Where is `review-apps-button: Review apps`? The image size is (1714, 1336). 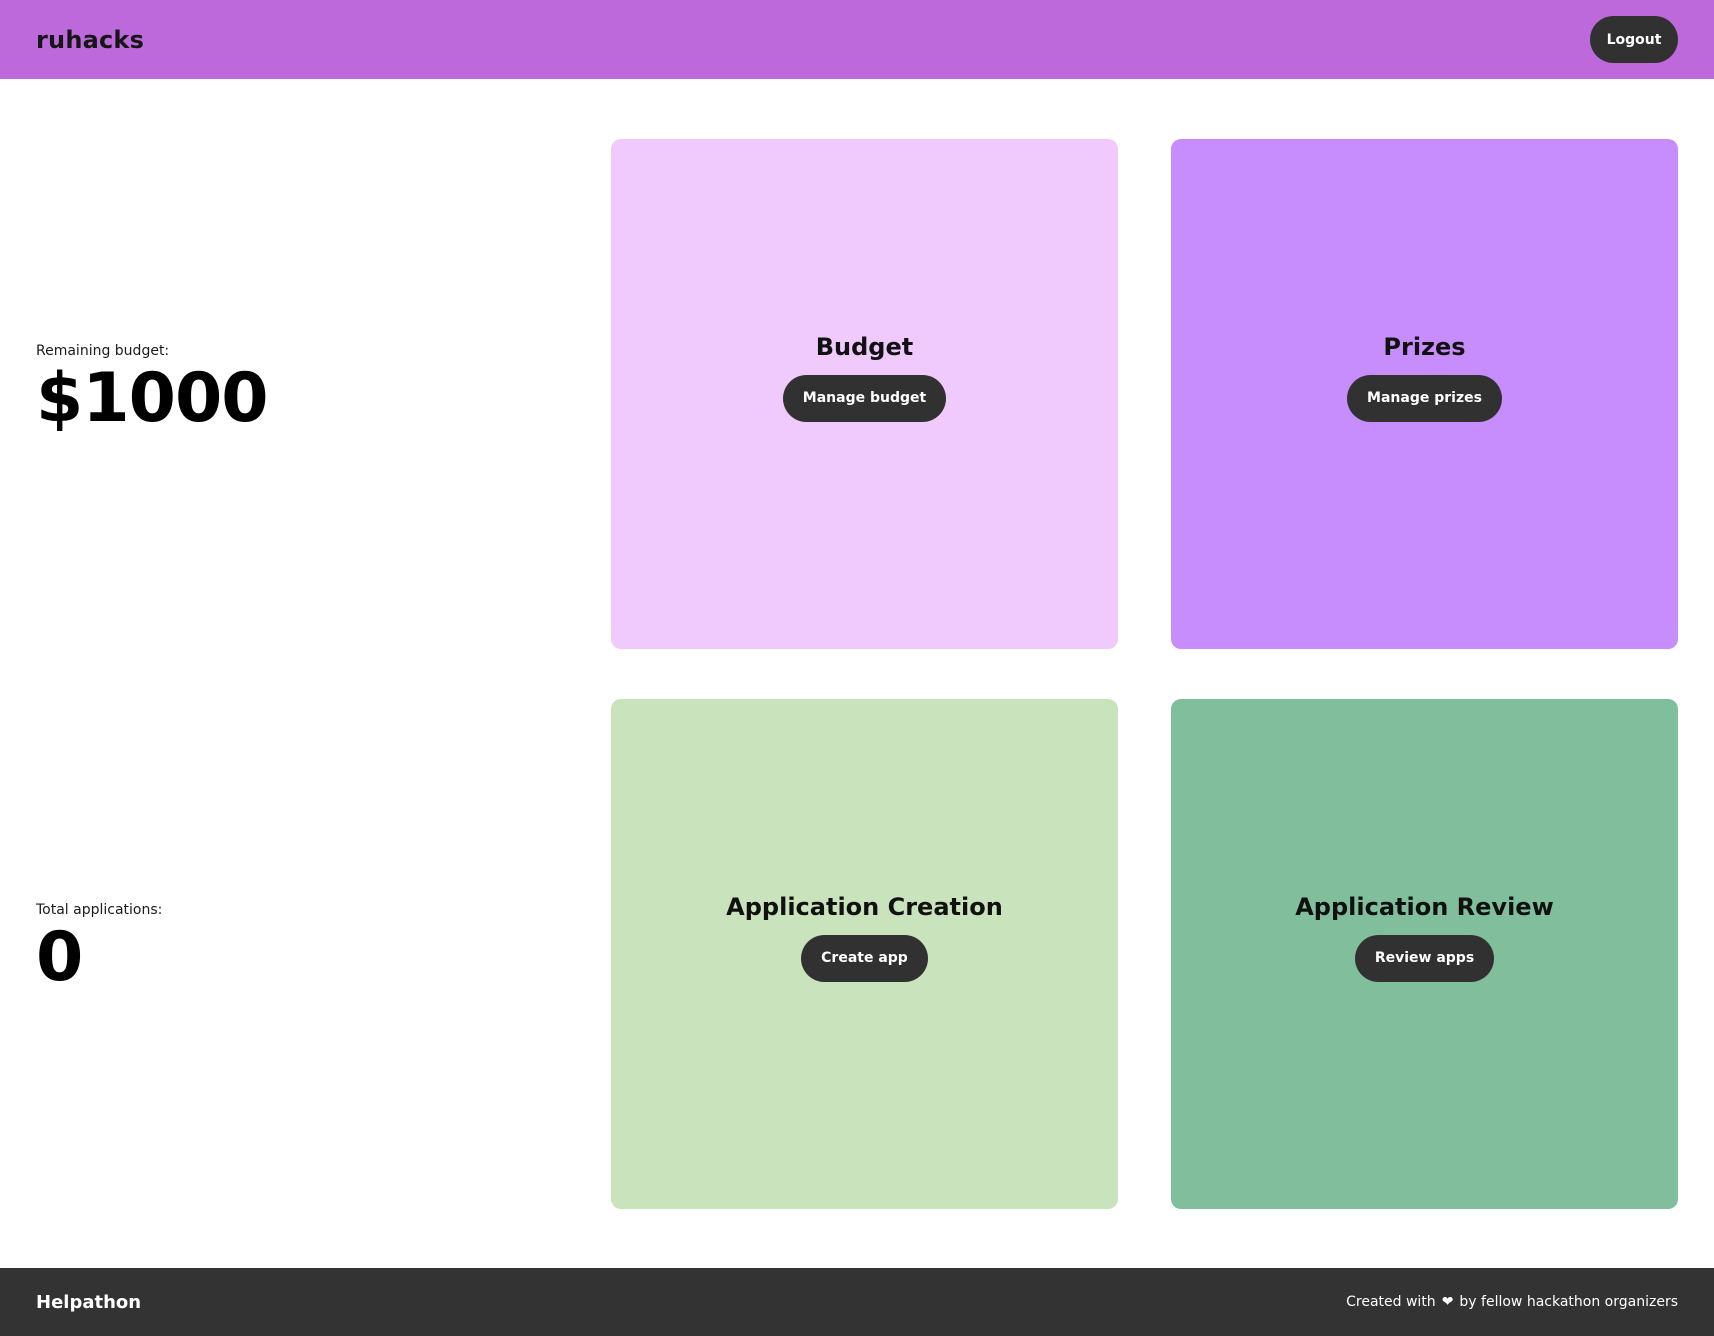 review-apps-button: Review apps is located at coordinates (1424, 958).